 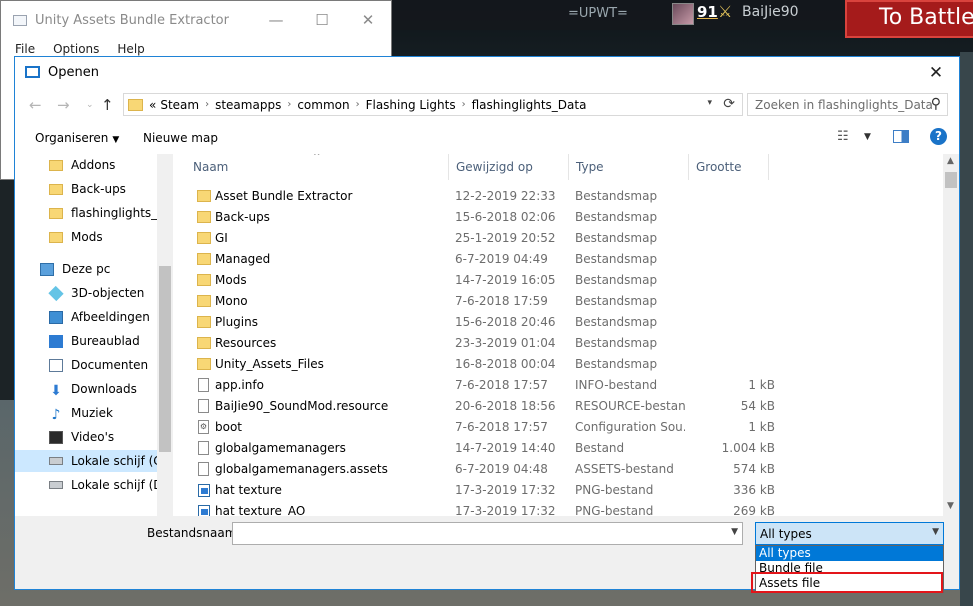 What do you see at coordinates (260, 510) in the screenshot?
I see `file-name: hat texture_AO` at bounding box center [260, 510].